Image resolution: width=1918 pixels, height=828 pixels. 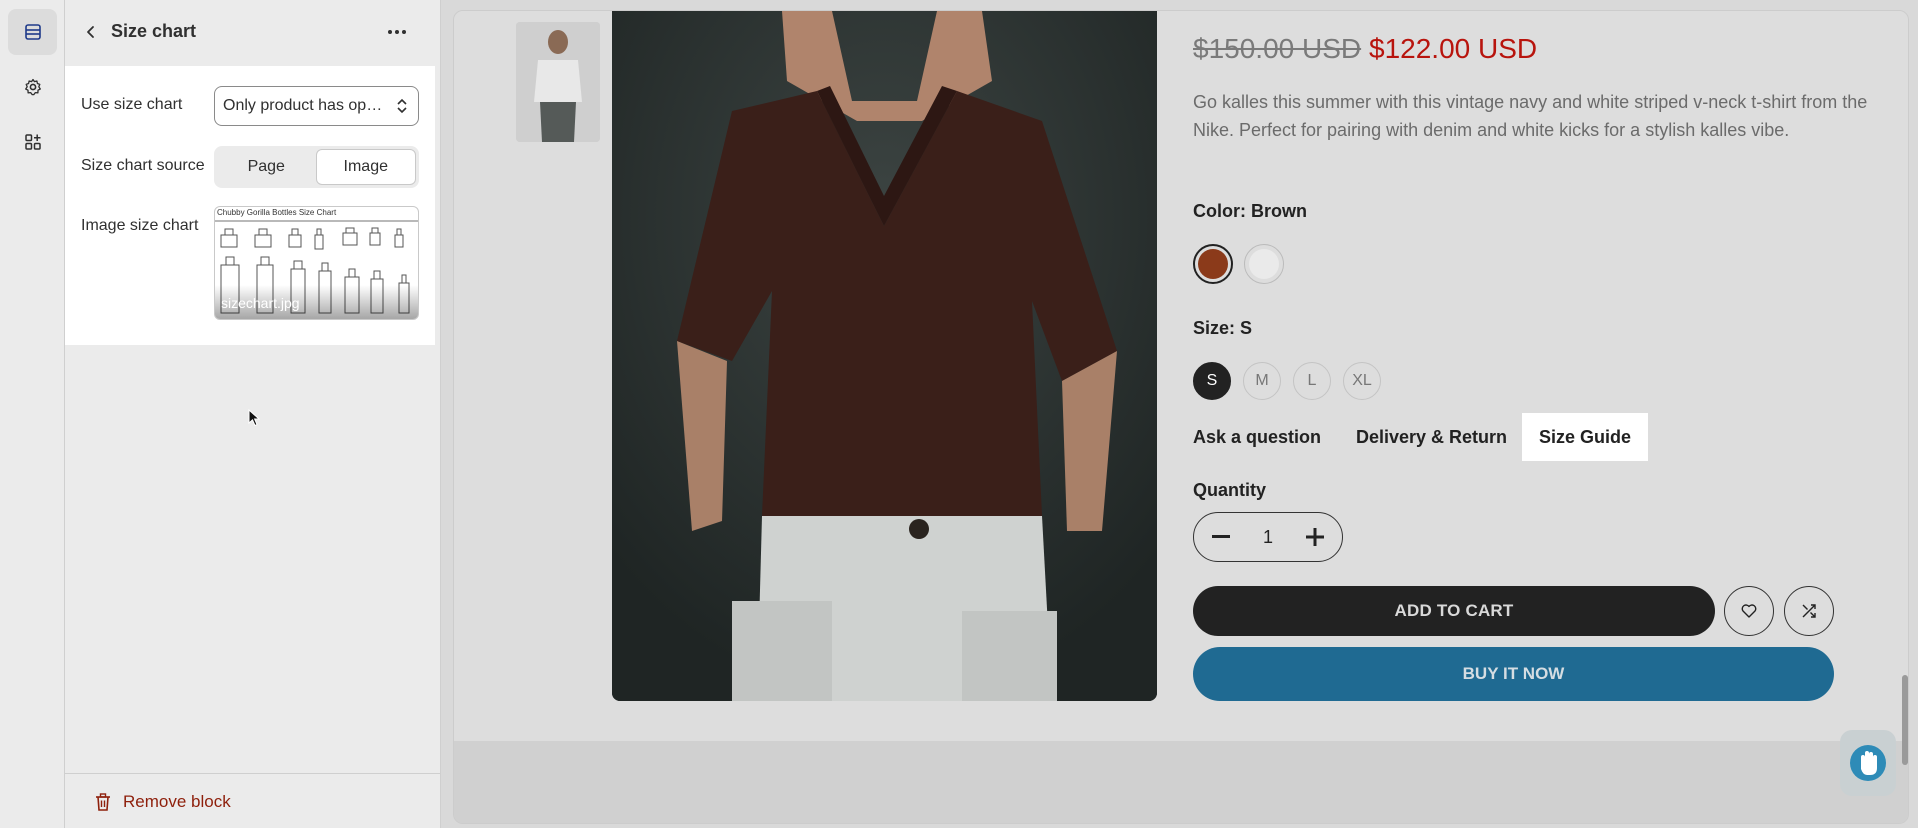 I want to click on sections-icon, so click(x=32, y=32).